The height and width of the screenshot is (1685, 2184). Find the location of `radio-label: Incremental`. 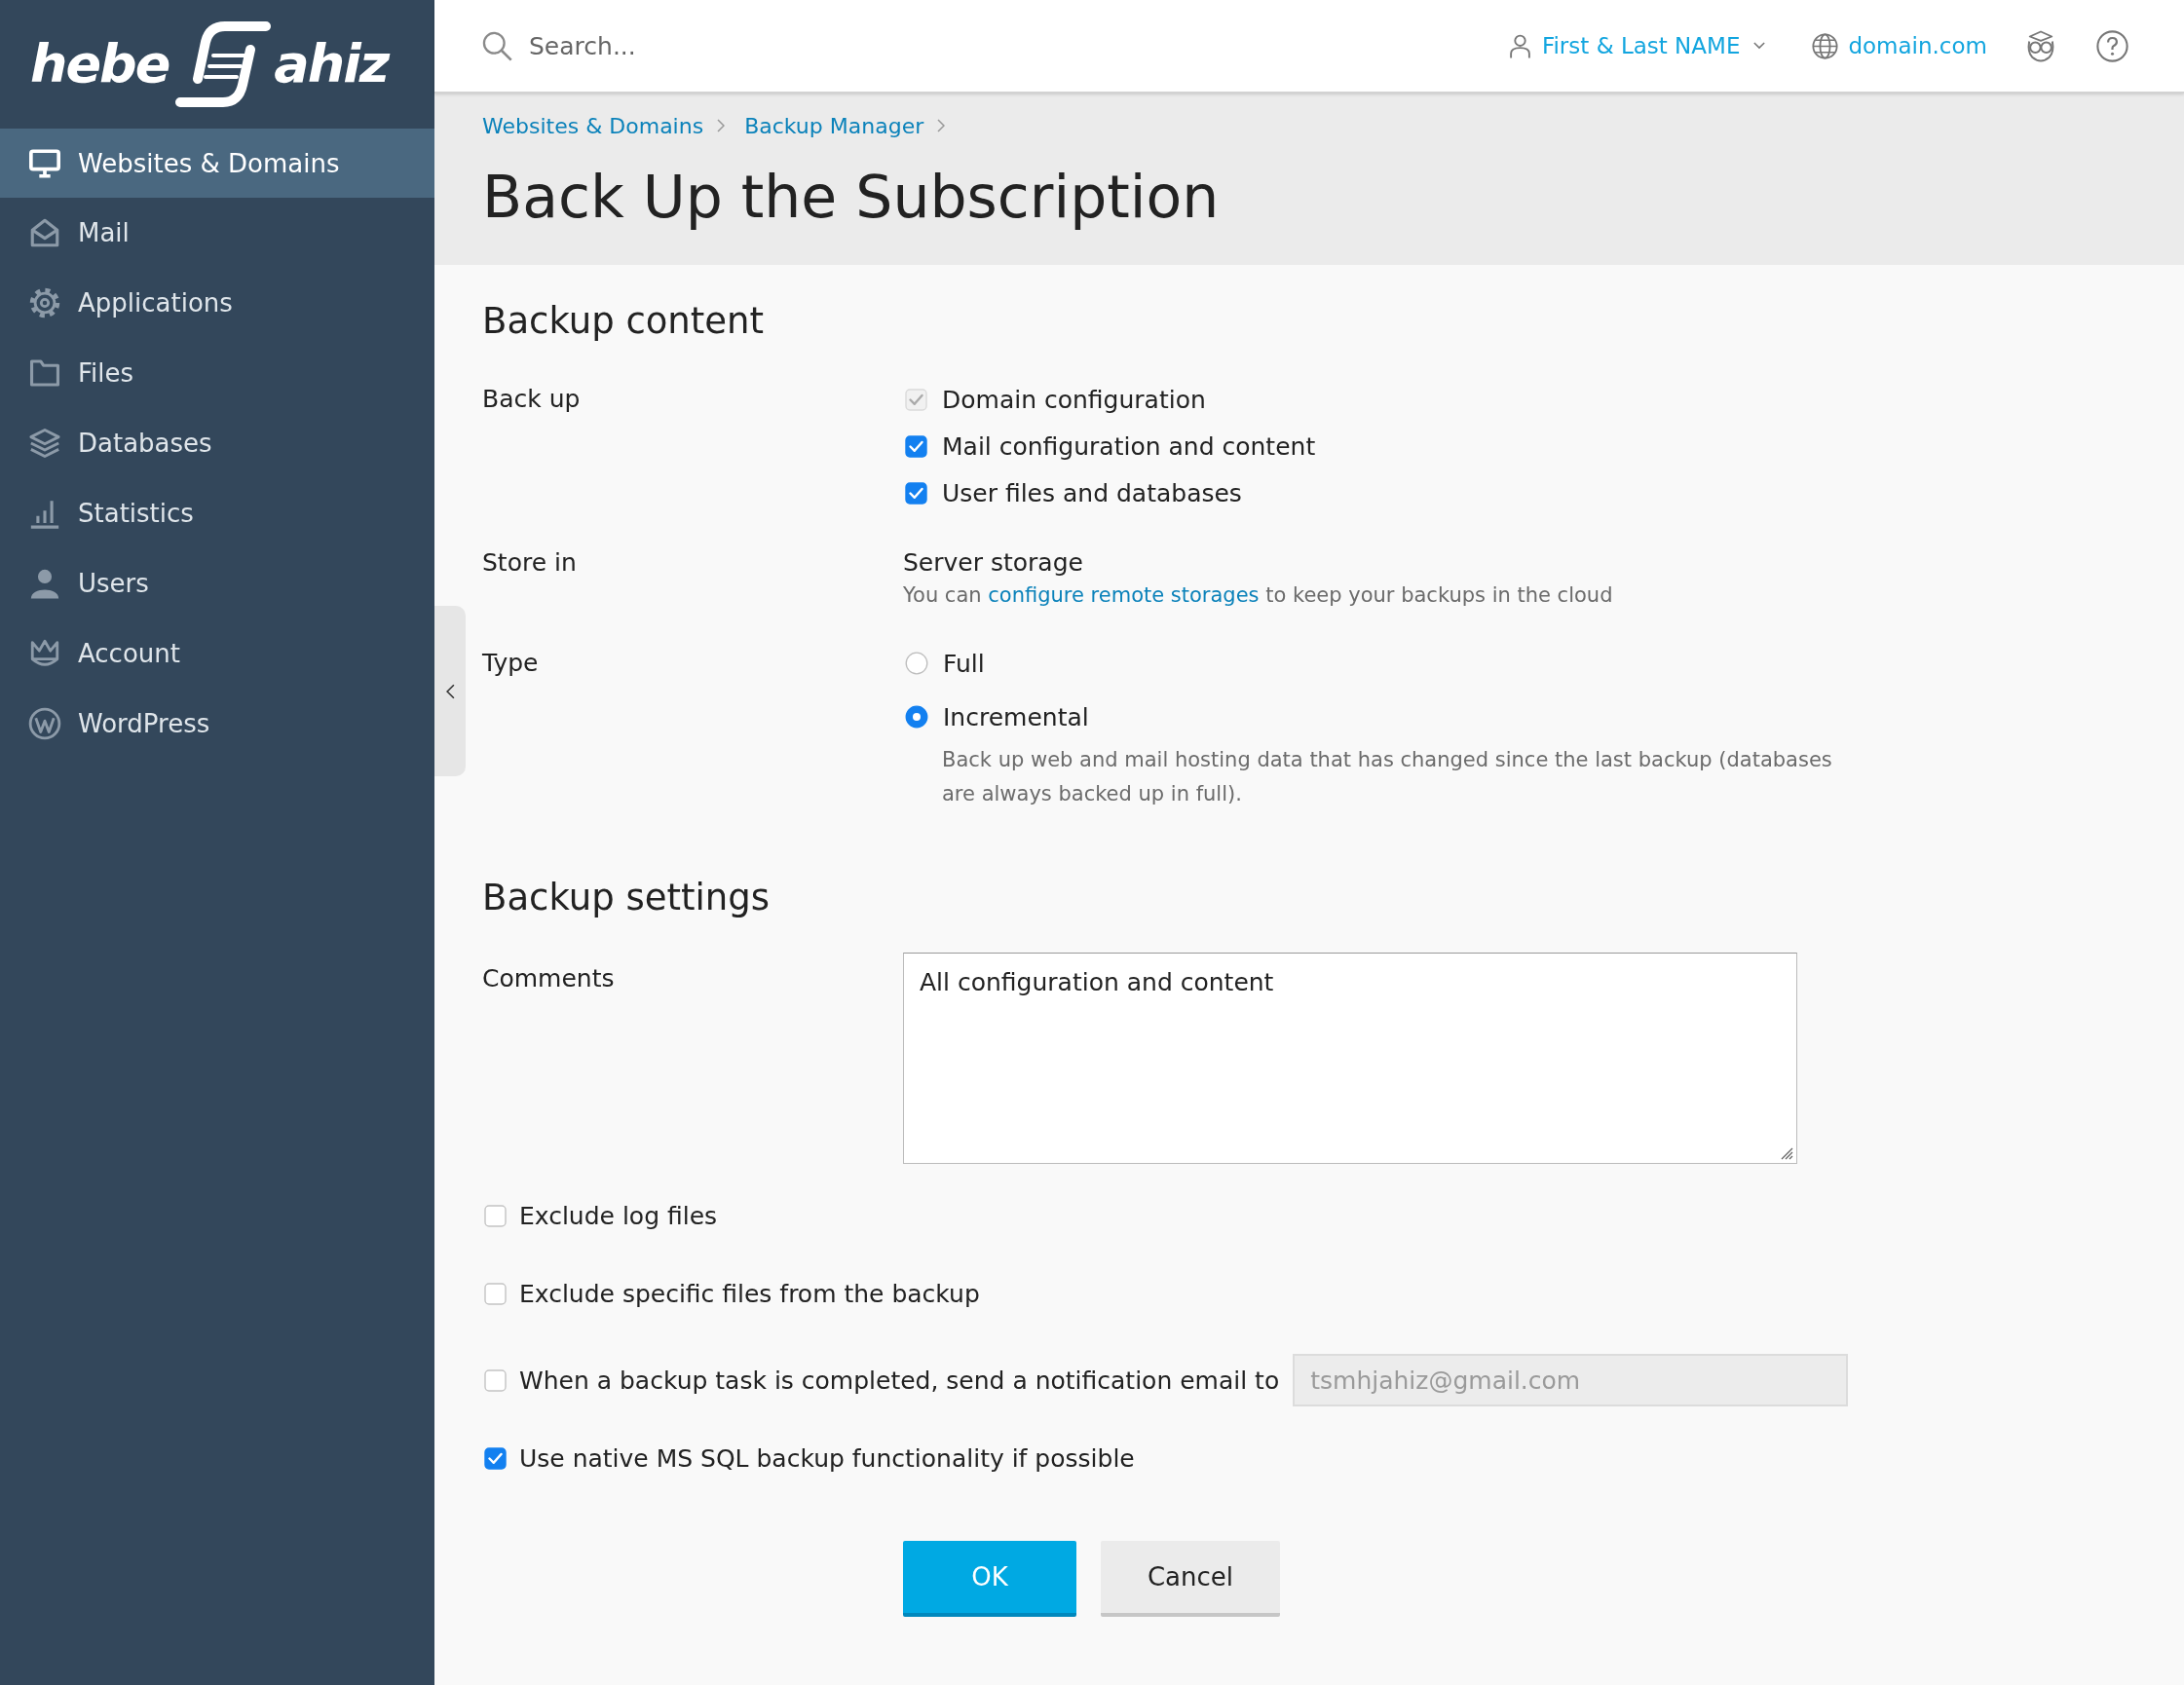

radio-label: Incremental is located at coordinates (1016, 716).